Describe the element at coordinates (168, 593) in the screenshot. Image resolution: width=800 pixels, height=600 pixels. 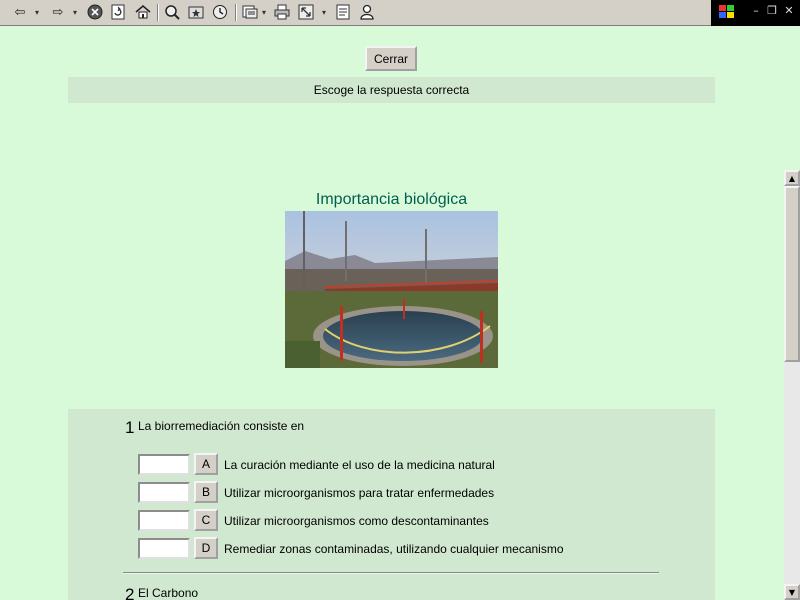
I see `question-text: El Carbono` at that location.